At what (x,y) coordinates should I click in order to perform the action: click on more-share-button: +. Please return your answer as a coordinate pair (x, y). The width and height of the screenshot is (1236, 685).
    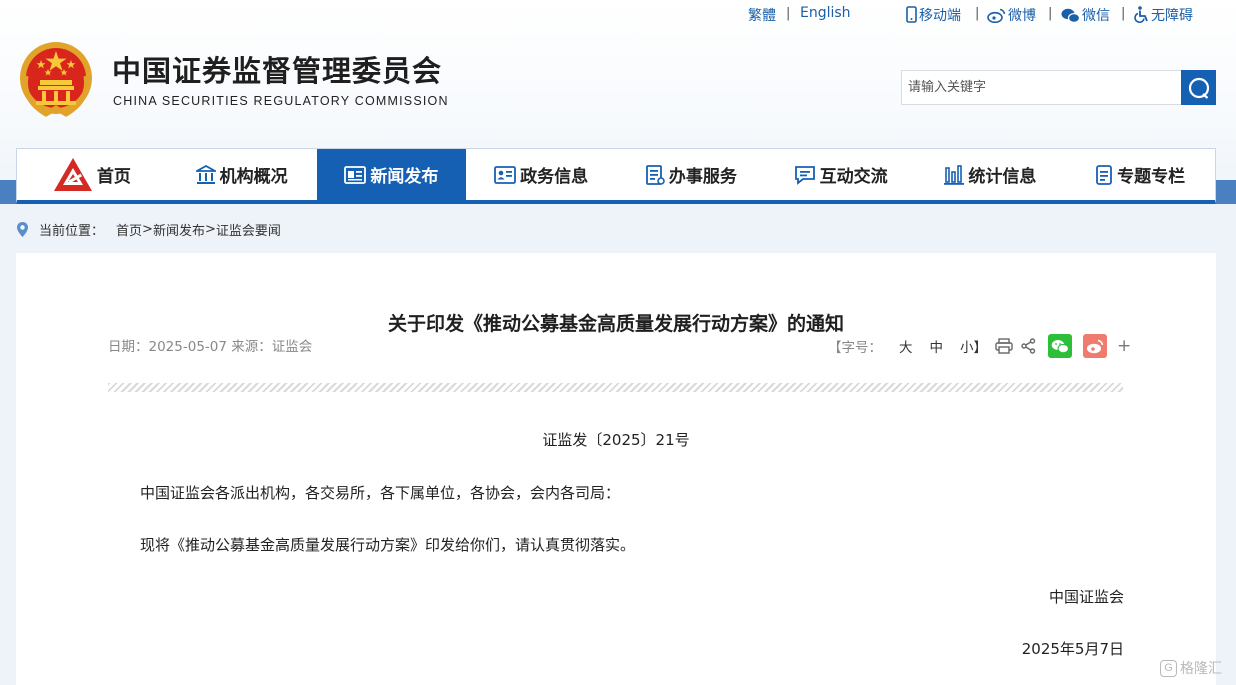
    Looking at the image, I should click on (1124, 346).